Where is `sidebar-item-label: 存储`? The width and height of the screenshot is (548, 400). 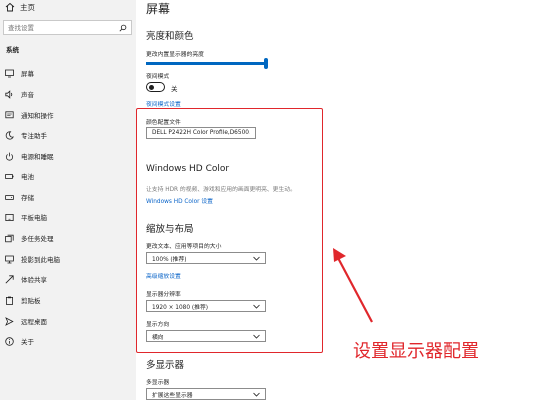 sidebar-item-label: 存储 is located at coordinates (27, 198).